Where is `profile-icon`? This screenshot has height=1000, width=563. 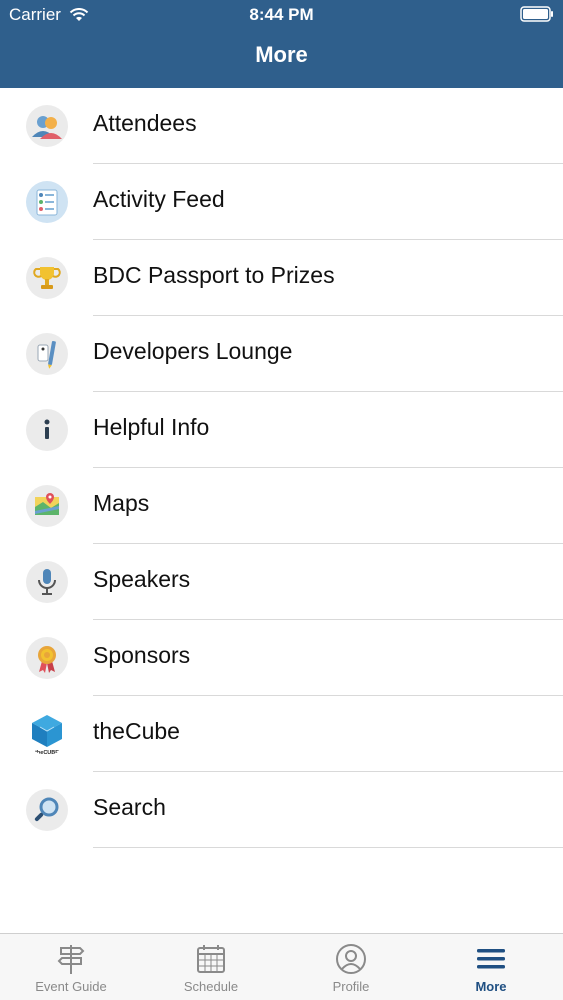
profile-icon is located at coordinates (351, 959).